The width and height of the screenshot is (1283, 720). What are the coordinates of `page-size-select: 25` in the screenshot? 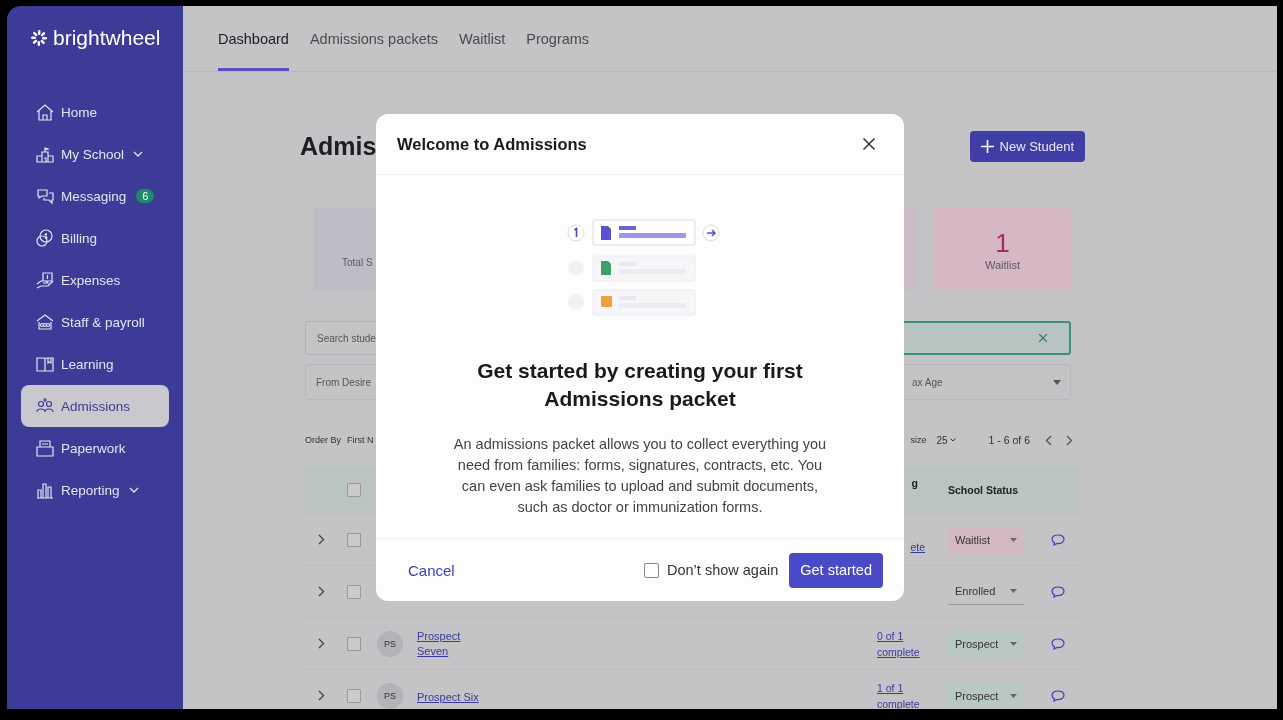 It's located at (946, 440).